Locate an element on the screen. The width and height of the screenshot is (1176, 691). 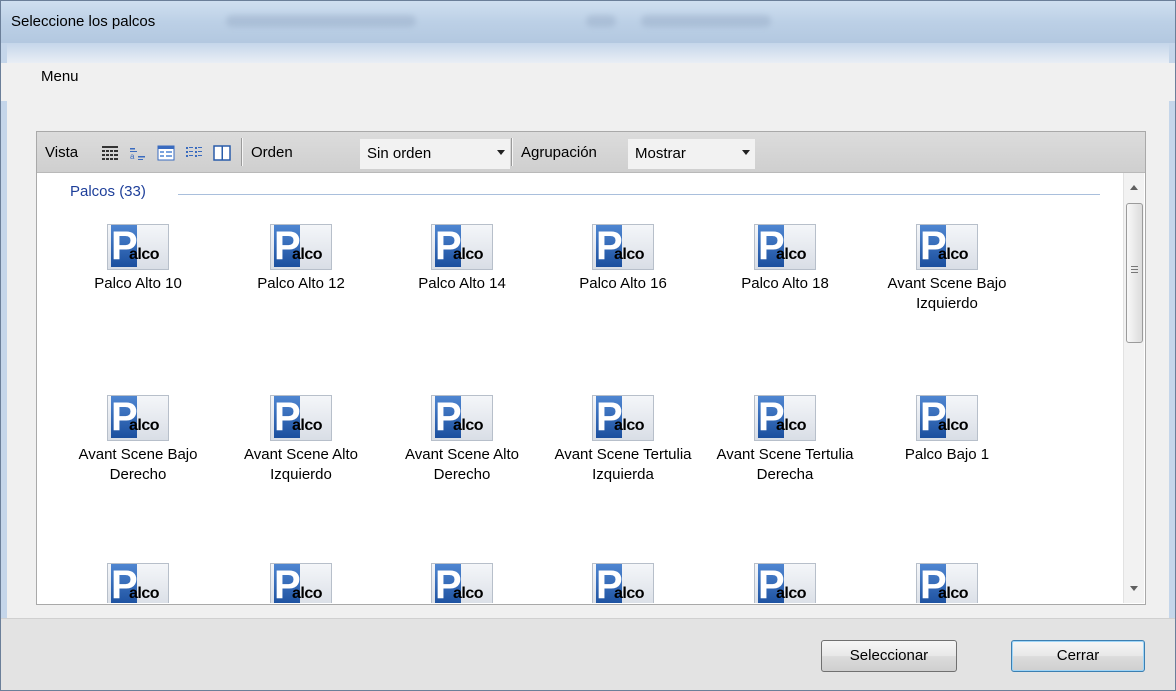
scroll-down-icon is located at coordinates (1134, 588).